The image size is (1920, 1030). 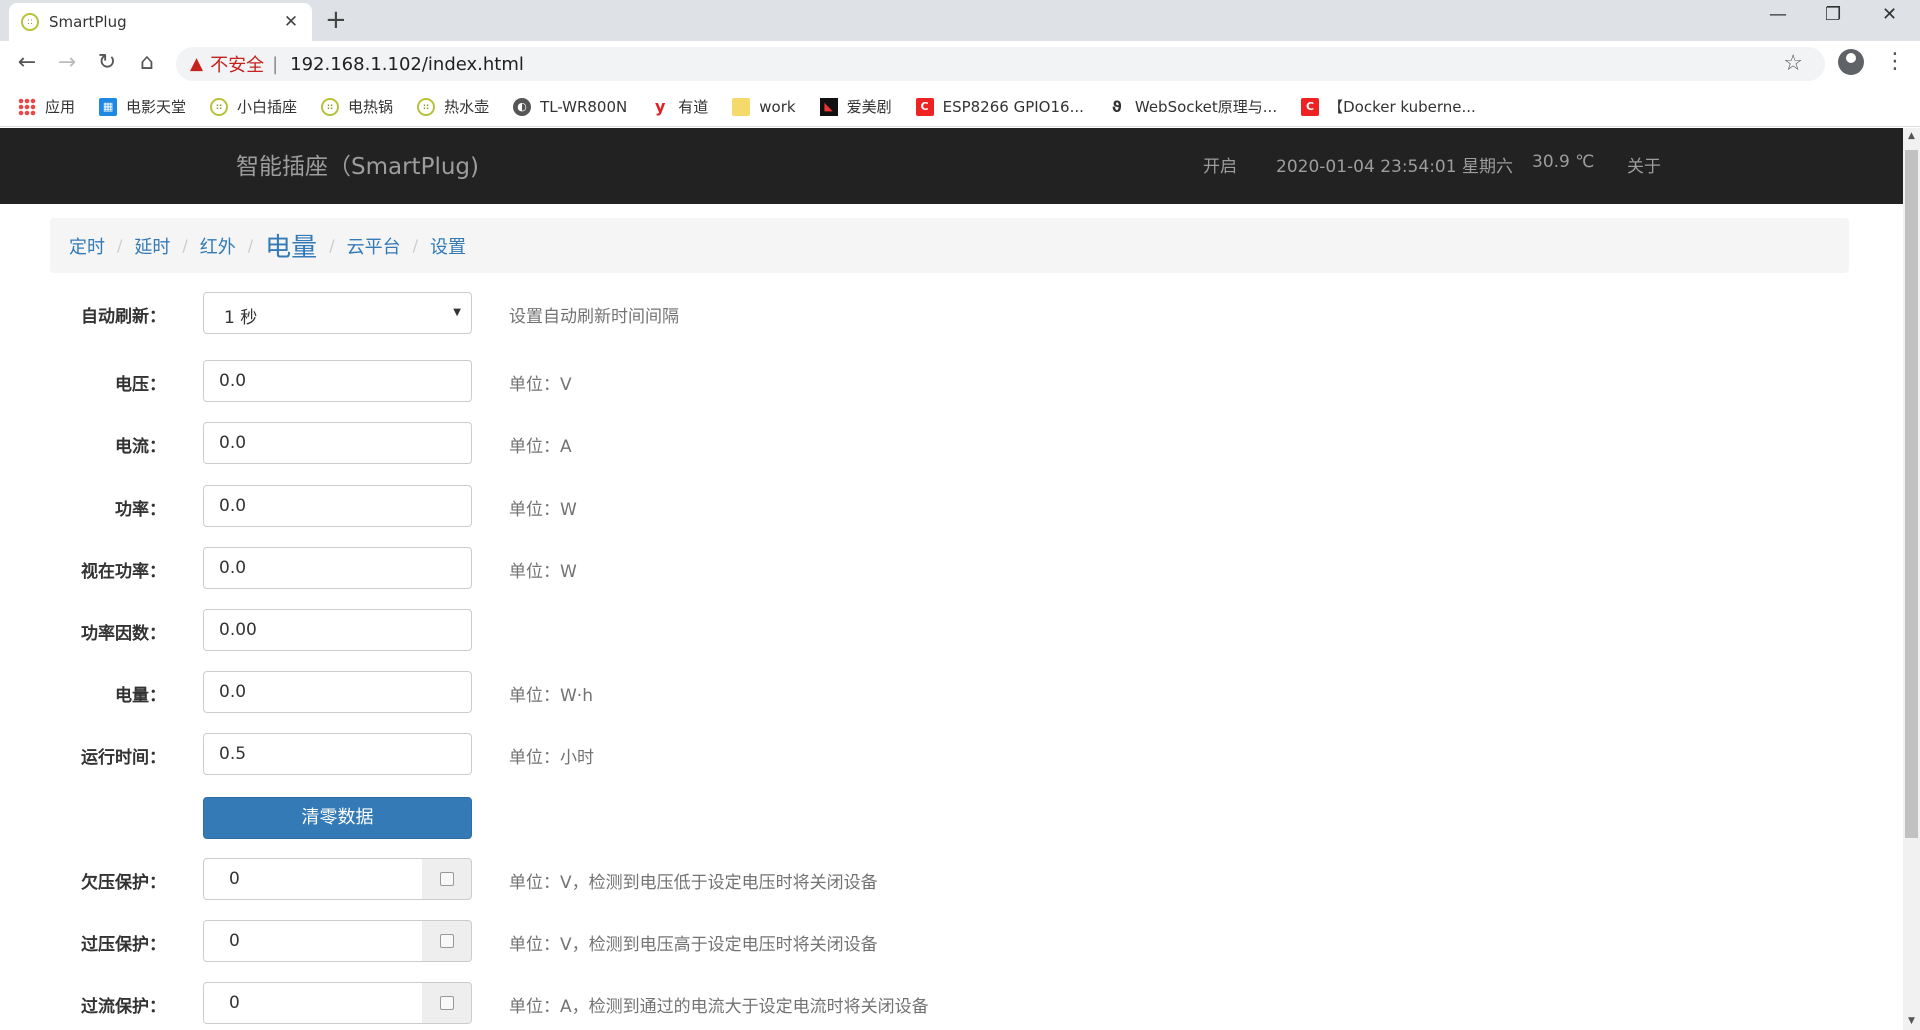 I want to click on bookmark-cooker: :: 电热锅, so click(x=357, y=106).